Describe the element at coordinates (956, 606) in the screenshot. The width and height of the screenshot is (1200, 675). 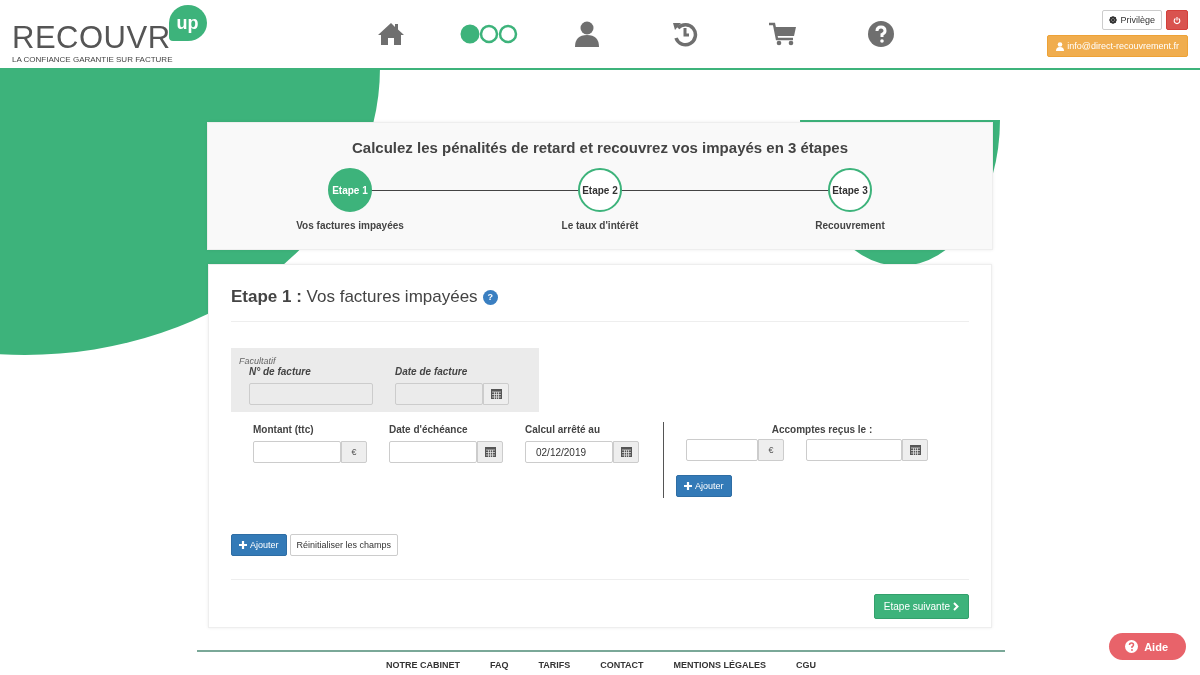
I see `chevron-right-icon` at that location.